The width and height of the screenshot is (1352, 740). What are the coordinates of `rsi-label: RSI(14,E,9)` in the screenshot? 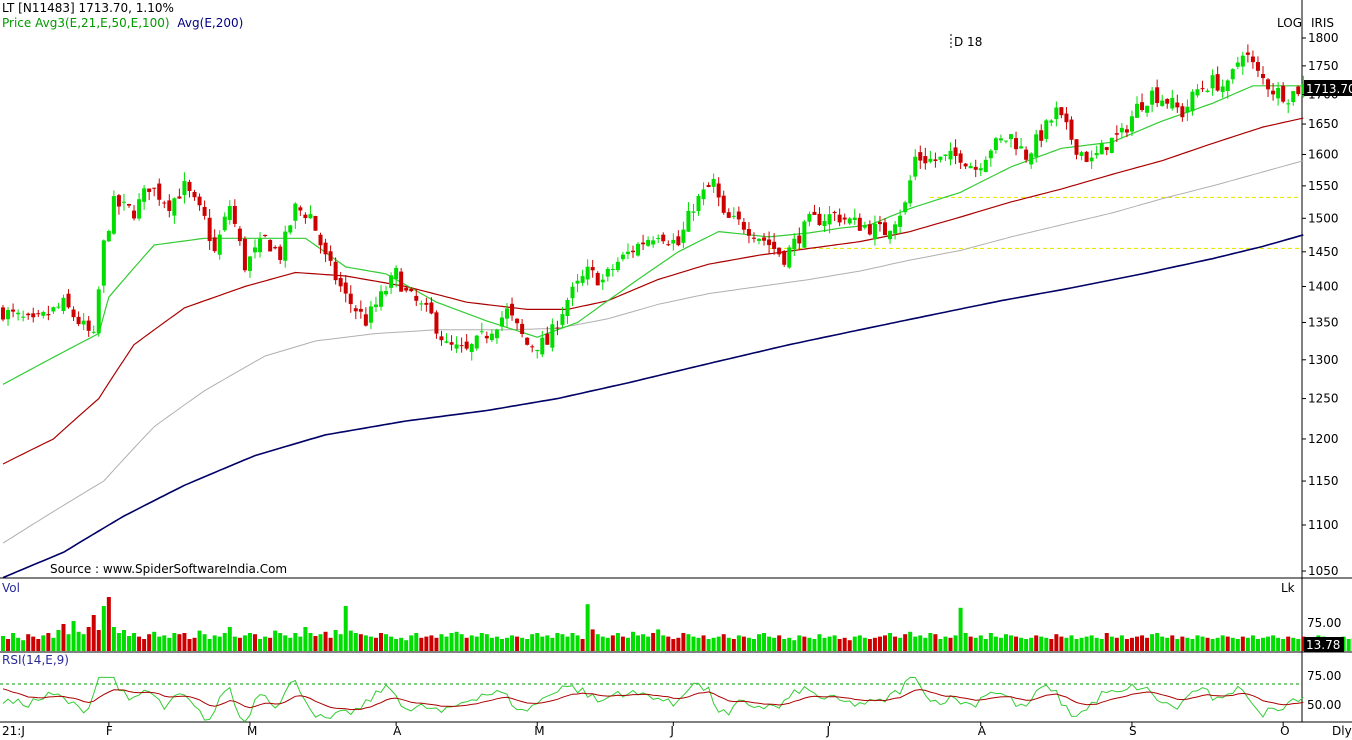 It's located at (35, 660).